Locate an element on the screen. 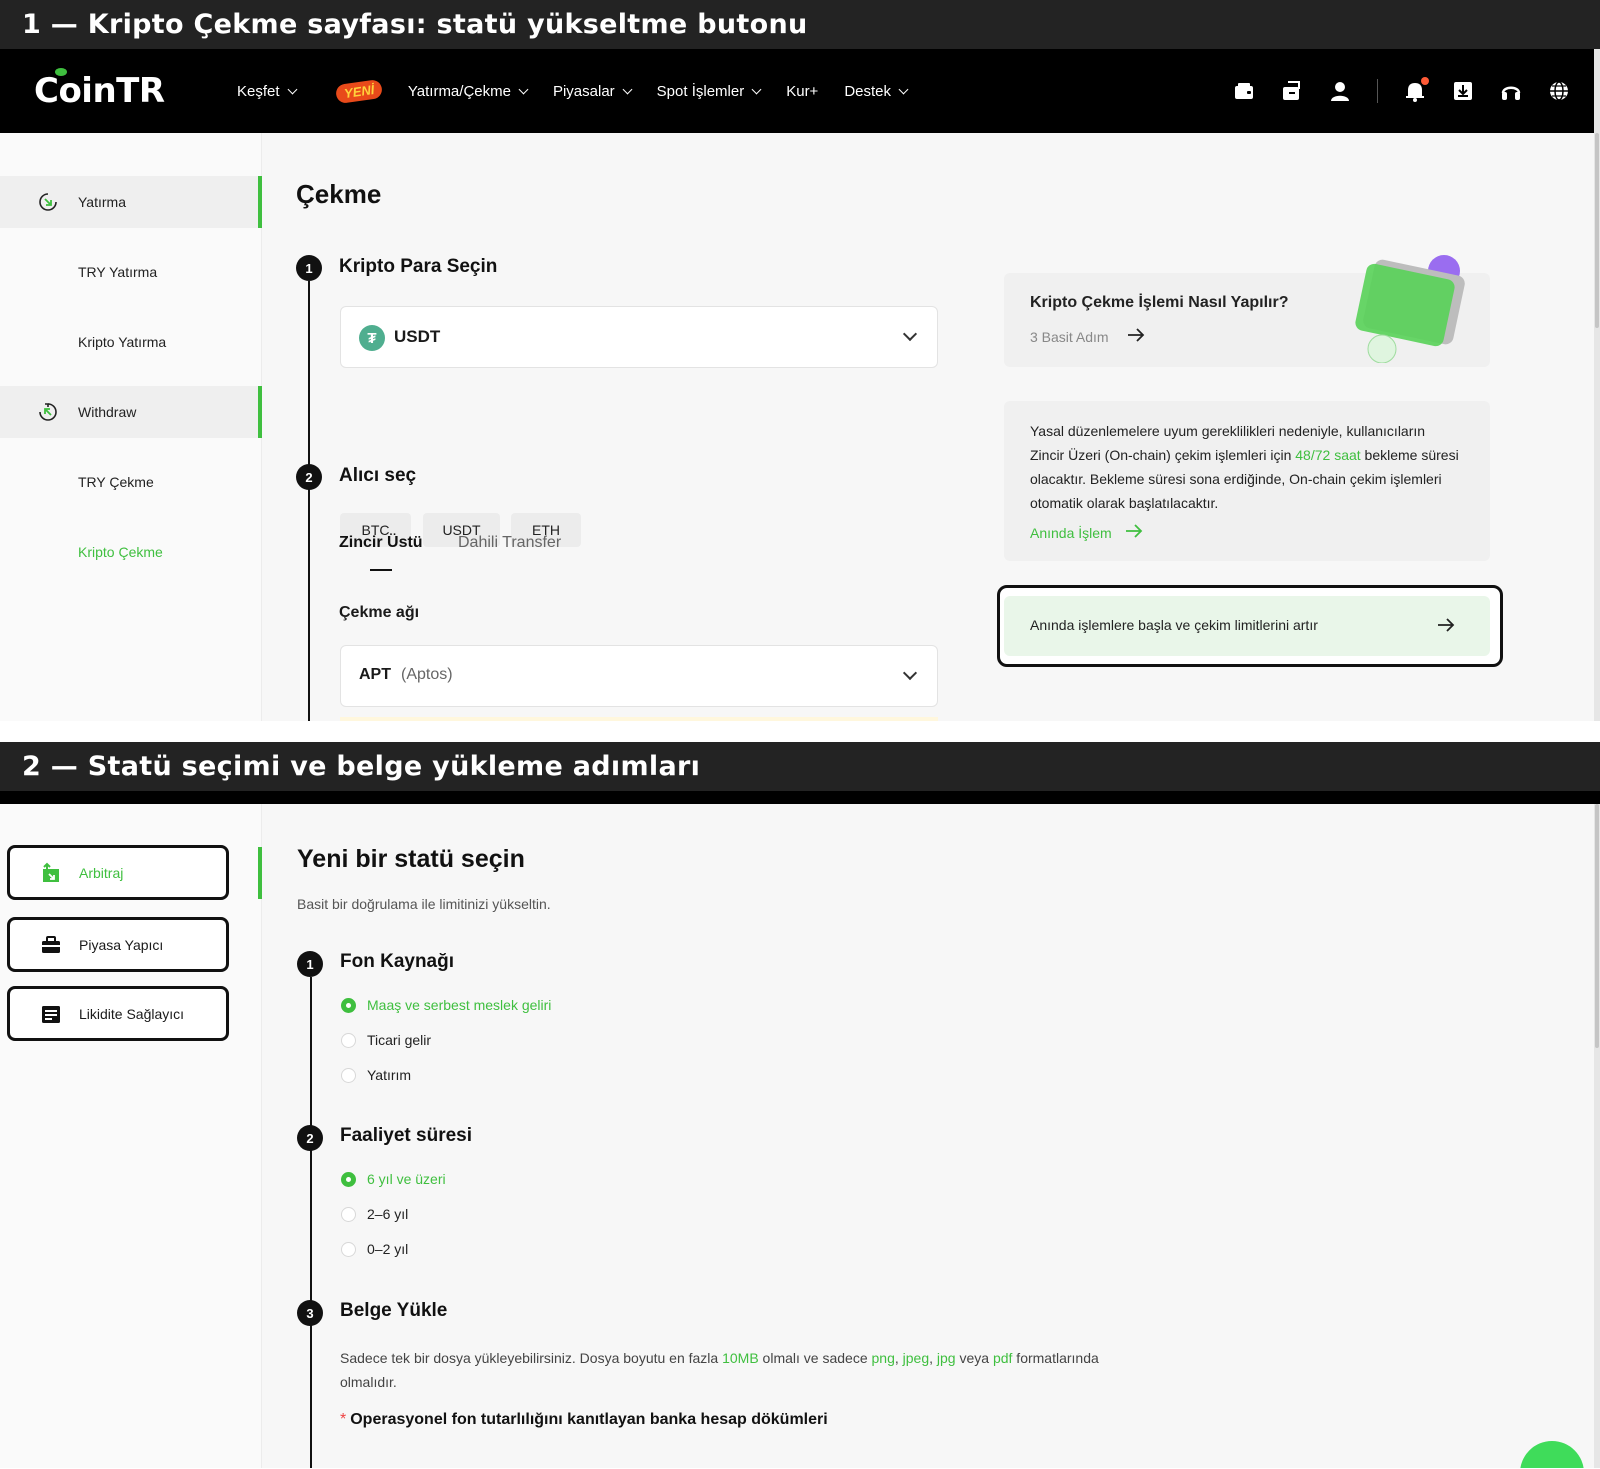 The image size is (1600, 1469). steps-line is located at coordinates (309, 501).